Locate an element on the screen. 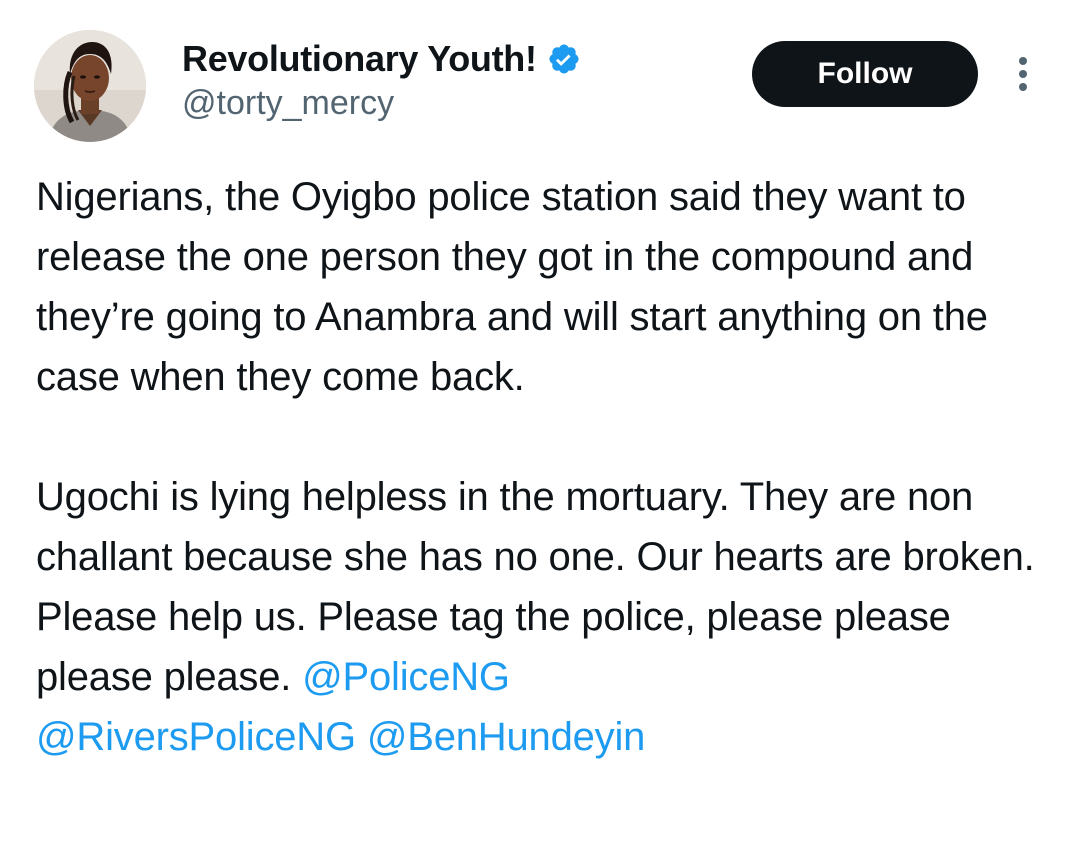 The width and height of the screenshot is (1080, 858). mention-link-benhundeyin: @BenHundeyin is located at coordinates (506, 737).